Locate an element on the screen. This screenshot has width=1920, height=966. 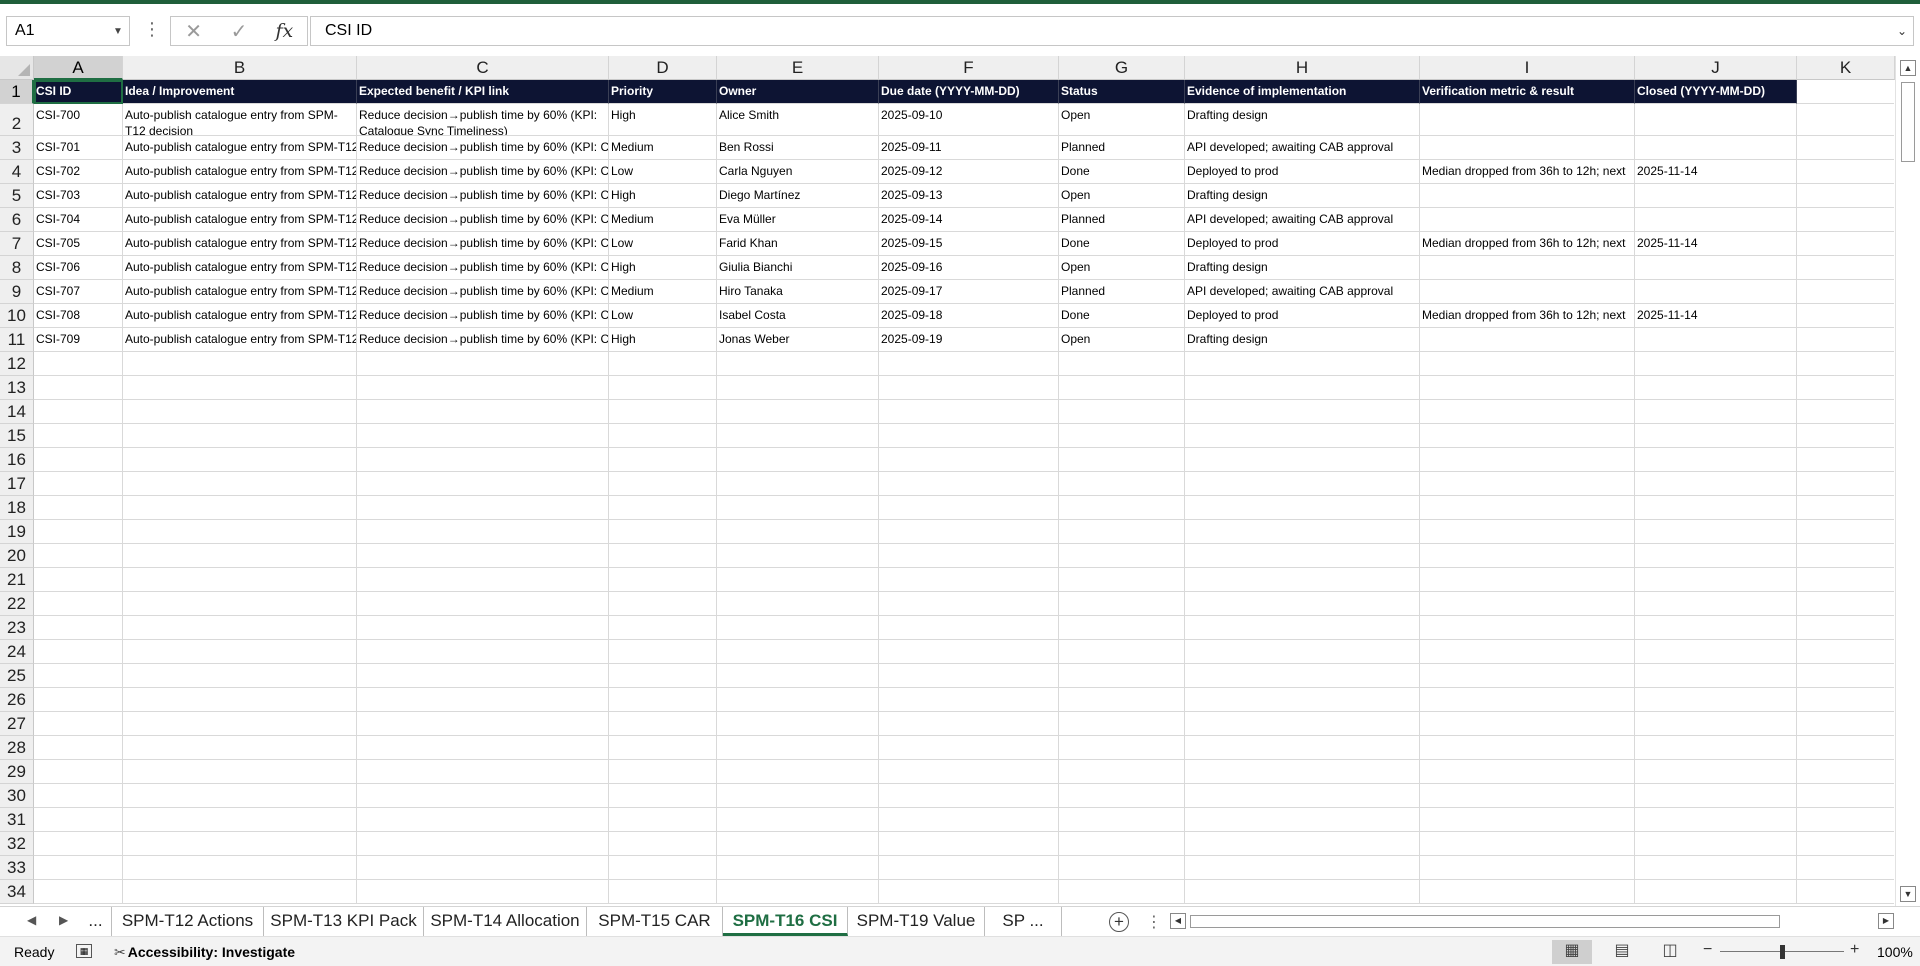
row-header-5: 5 is located at coordinates (17, 196).